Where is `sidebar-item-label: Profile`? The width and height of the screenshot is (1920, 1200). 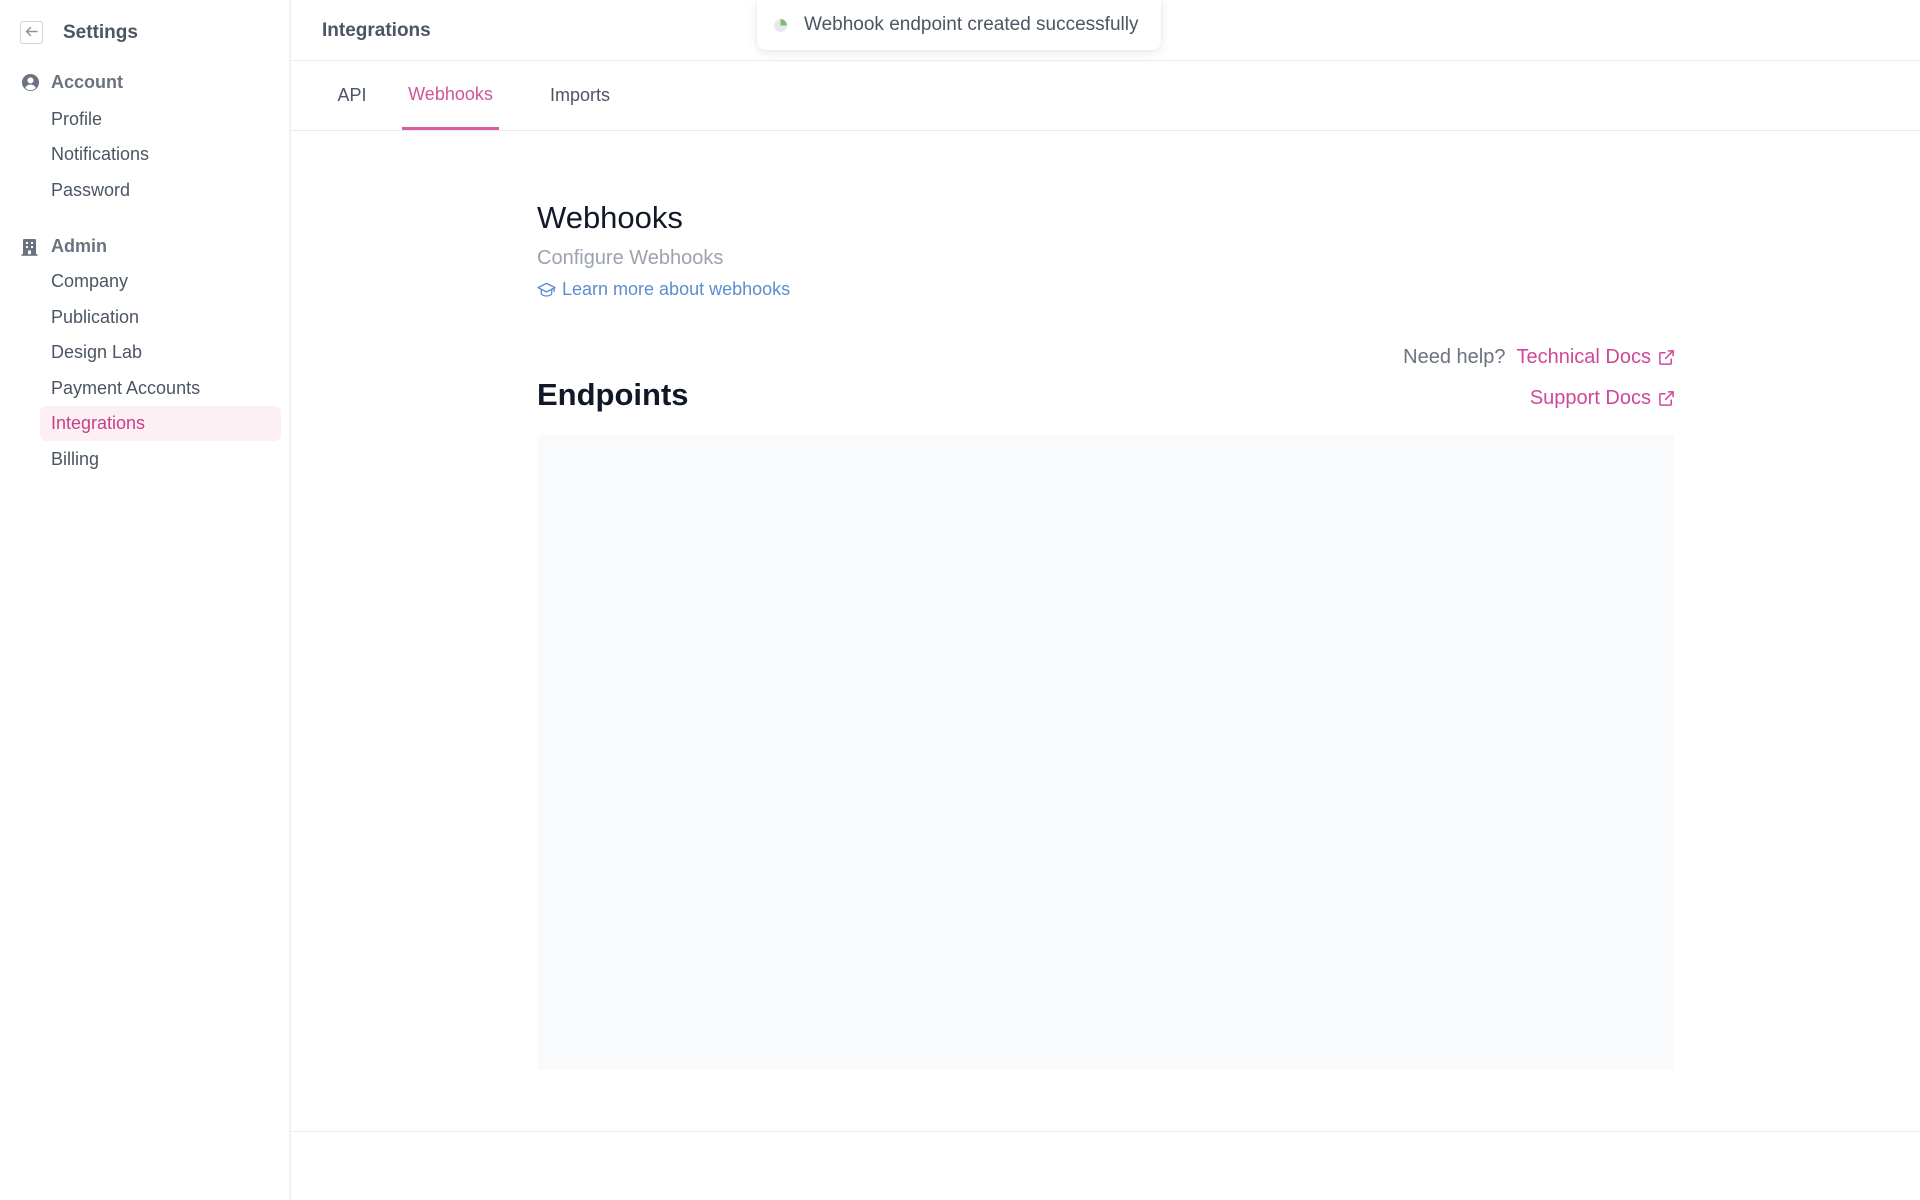 sidebar-item-label: Profile is located at coordinates (77, 119).